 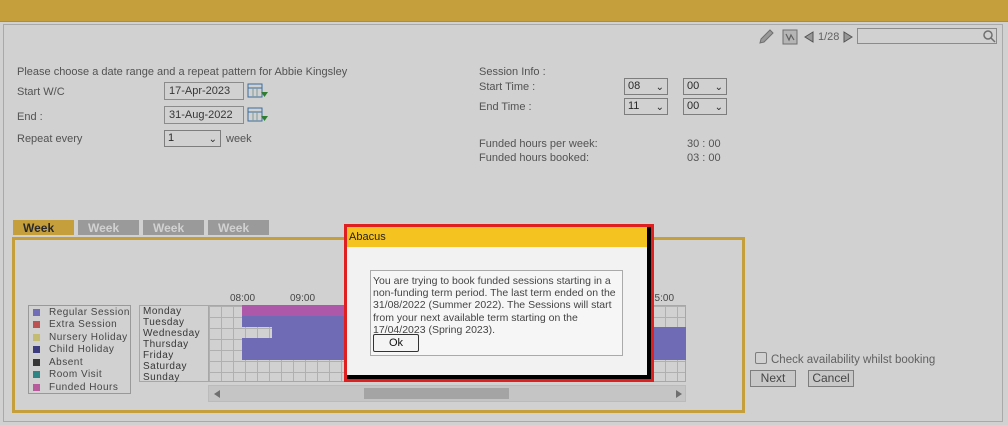 What do you see at coordinates (497, 237) in the screenshot?
I see `dialog-title: Abacus` at bounding box center [497, 237].